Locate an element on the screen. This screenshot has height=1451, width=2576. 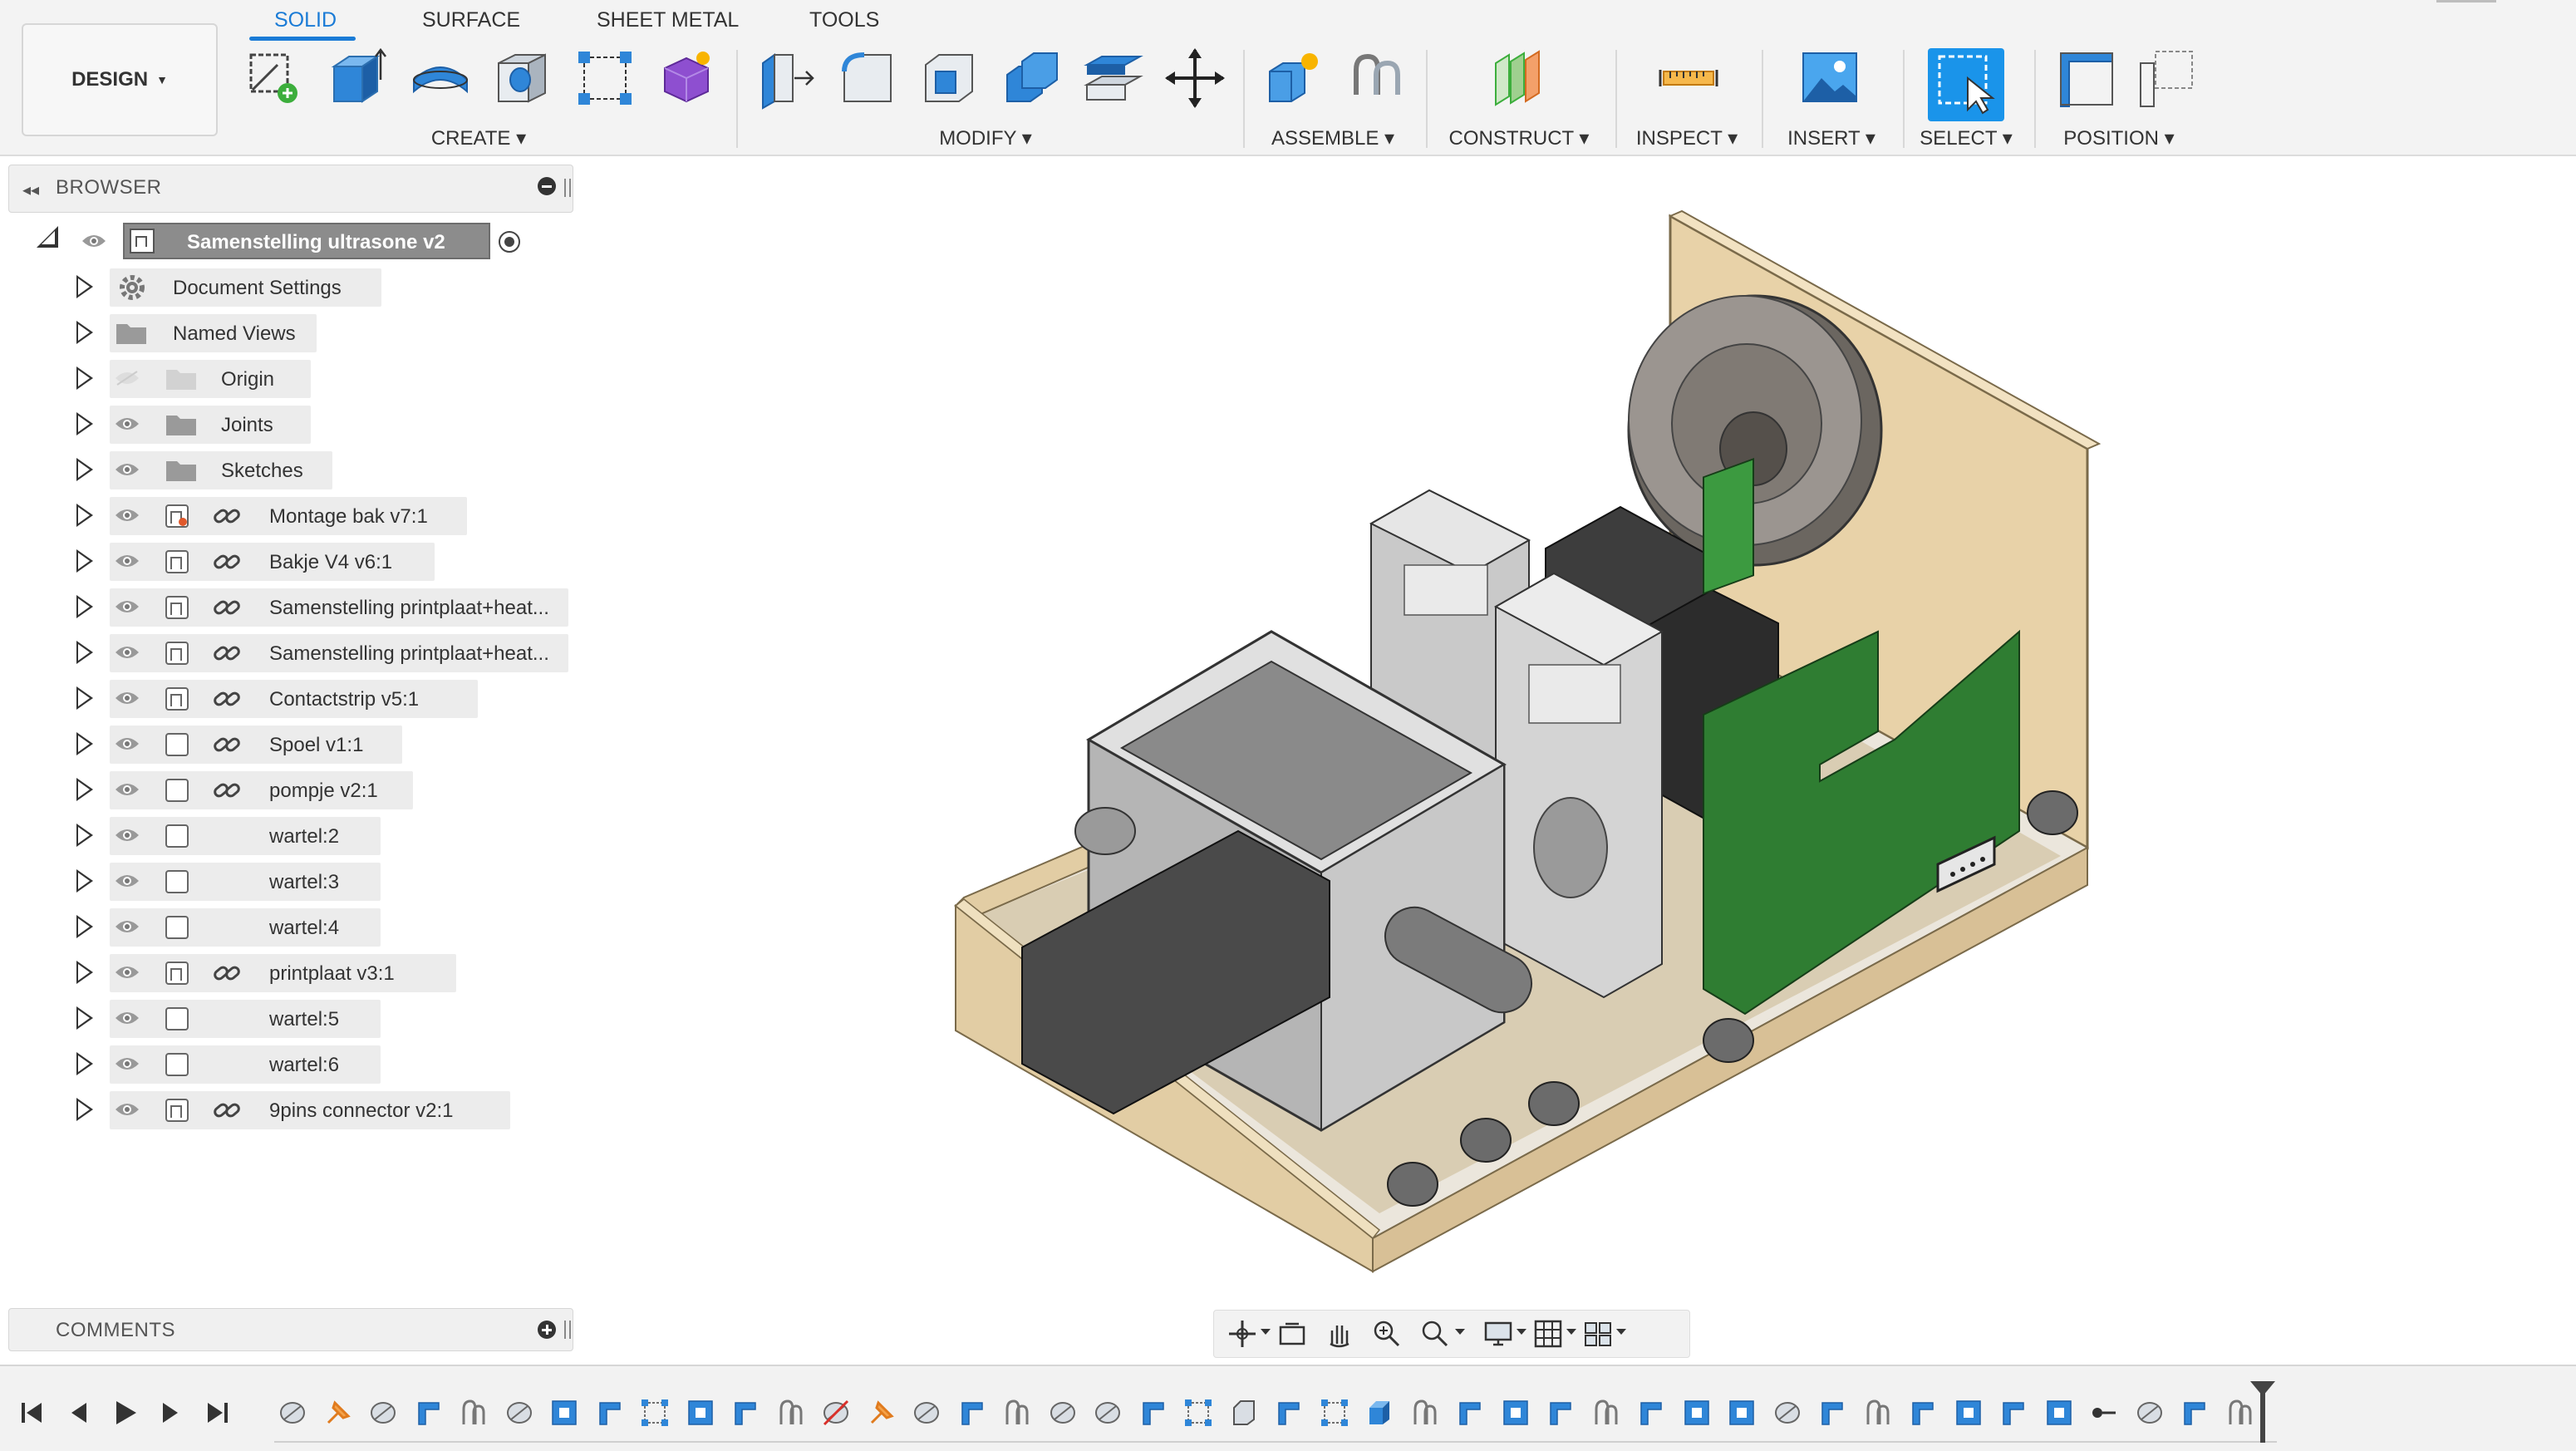
browser-item: Origin is located at coordinates (291, 379).